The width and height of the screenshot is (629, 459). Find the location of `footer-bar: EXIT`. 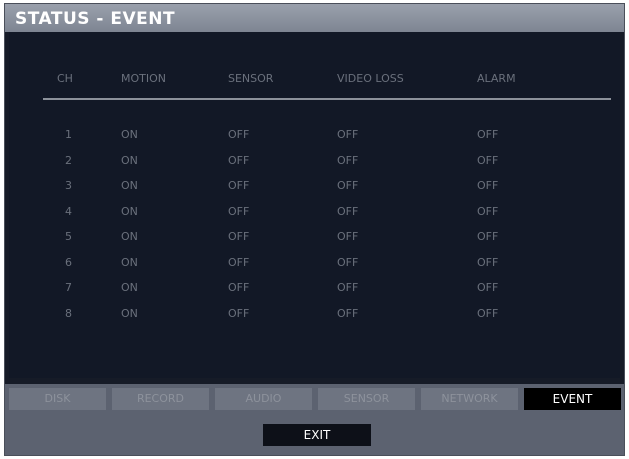

footer-bar: EXIT is located at coordinates (314, 434).